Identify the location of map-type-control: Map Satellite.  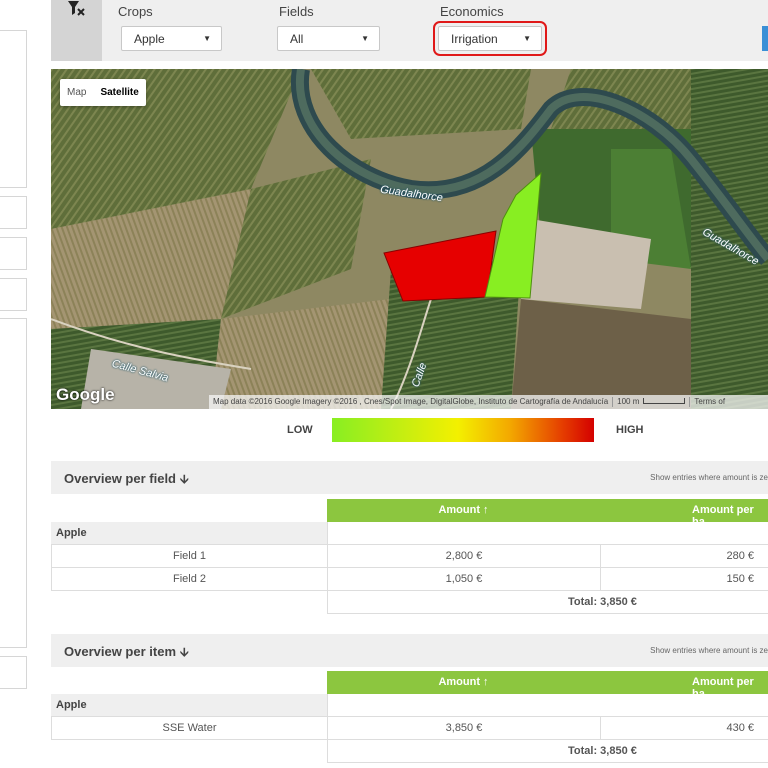
(103, 92).